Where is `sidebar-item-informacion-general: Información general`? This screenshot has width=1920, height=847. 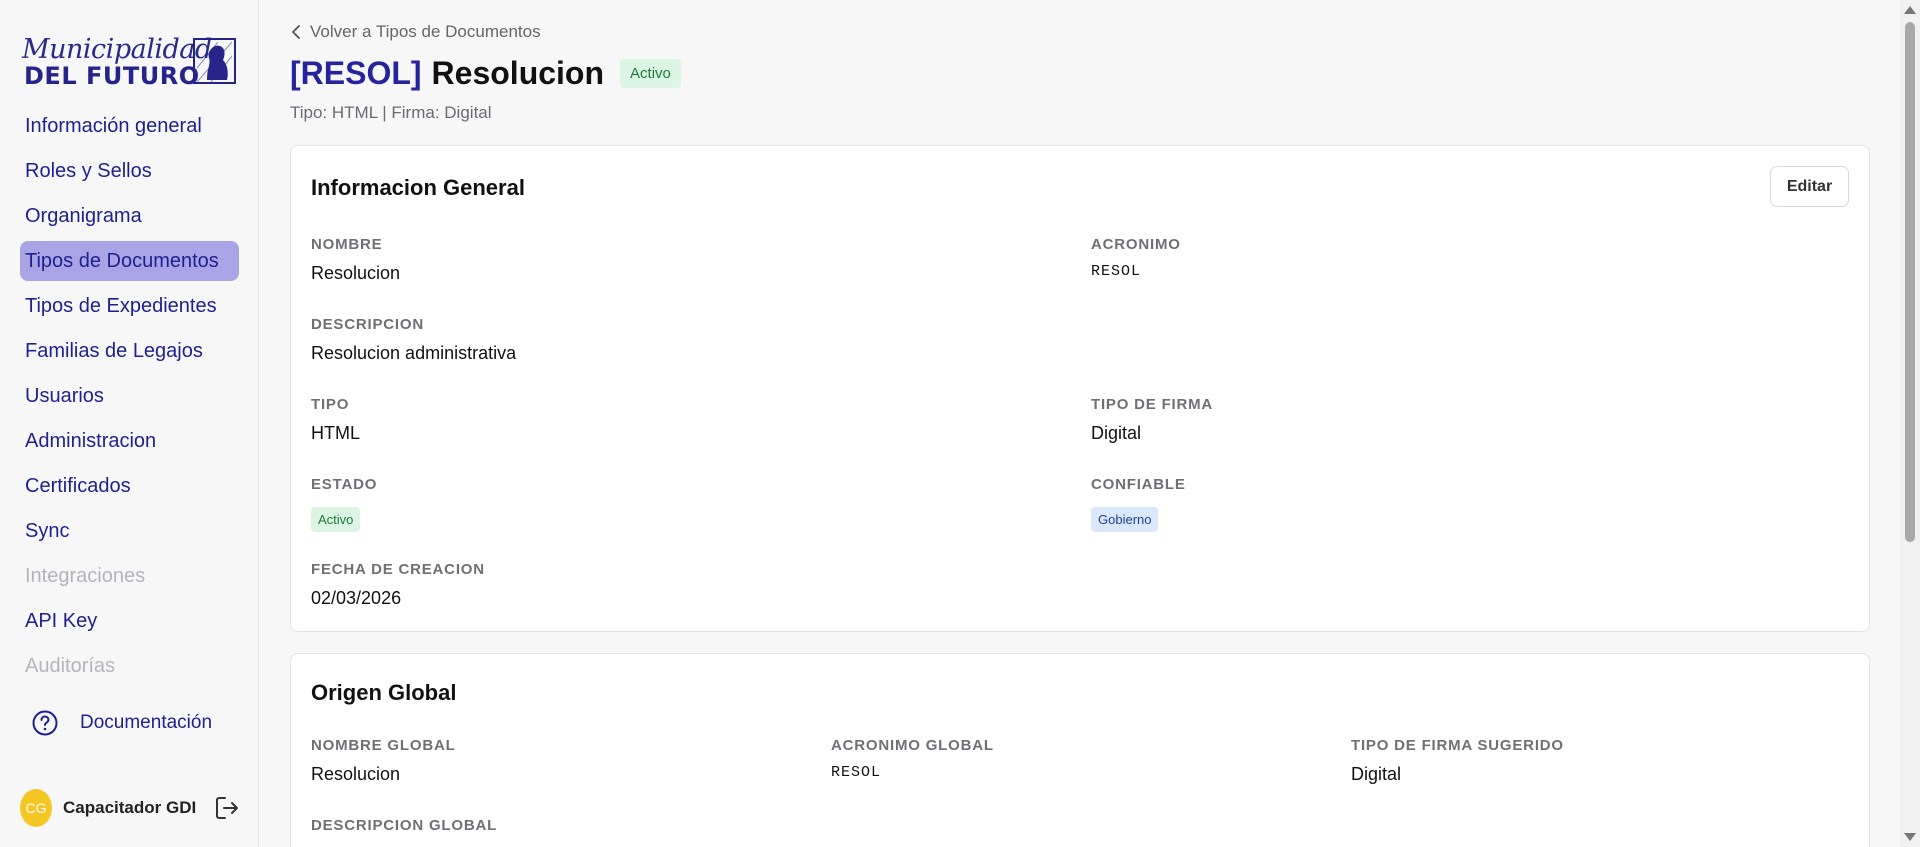
sidebar-item-informacion-general: Información general is located at coordinates (129, 126).